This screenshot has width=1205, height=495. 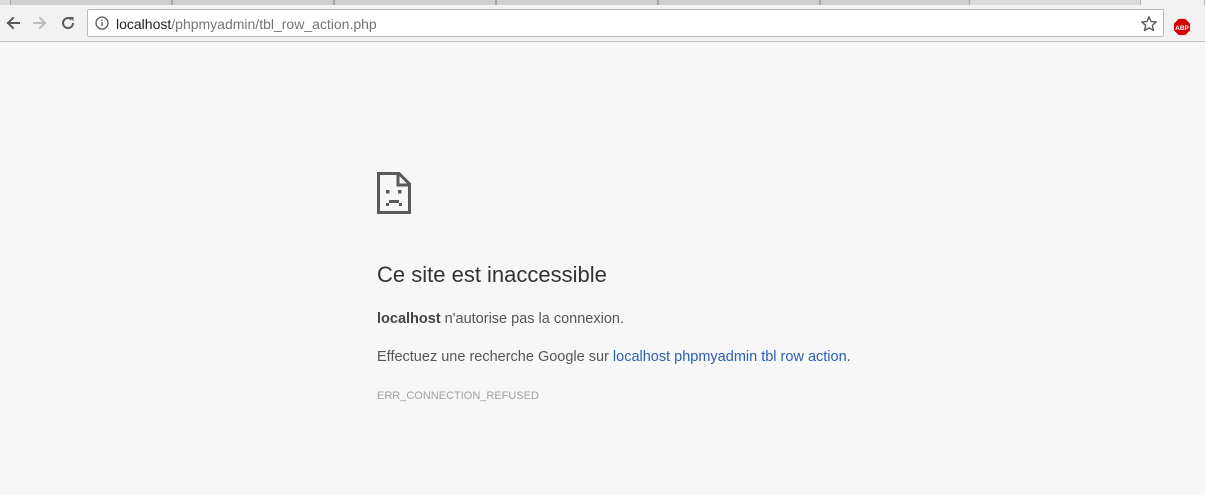 I want to click on forward-arrow-icon, so click(x=40, y=23).